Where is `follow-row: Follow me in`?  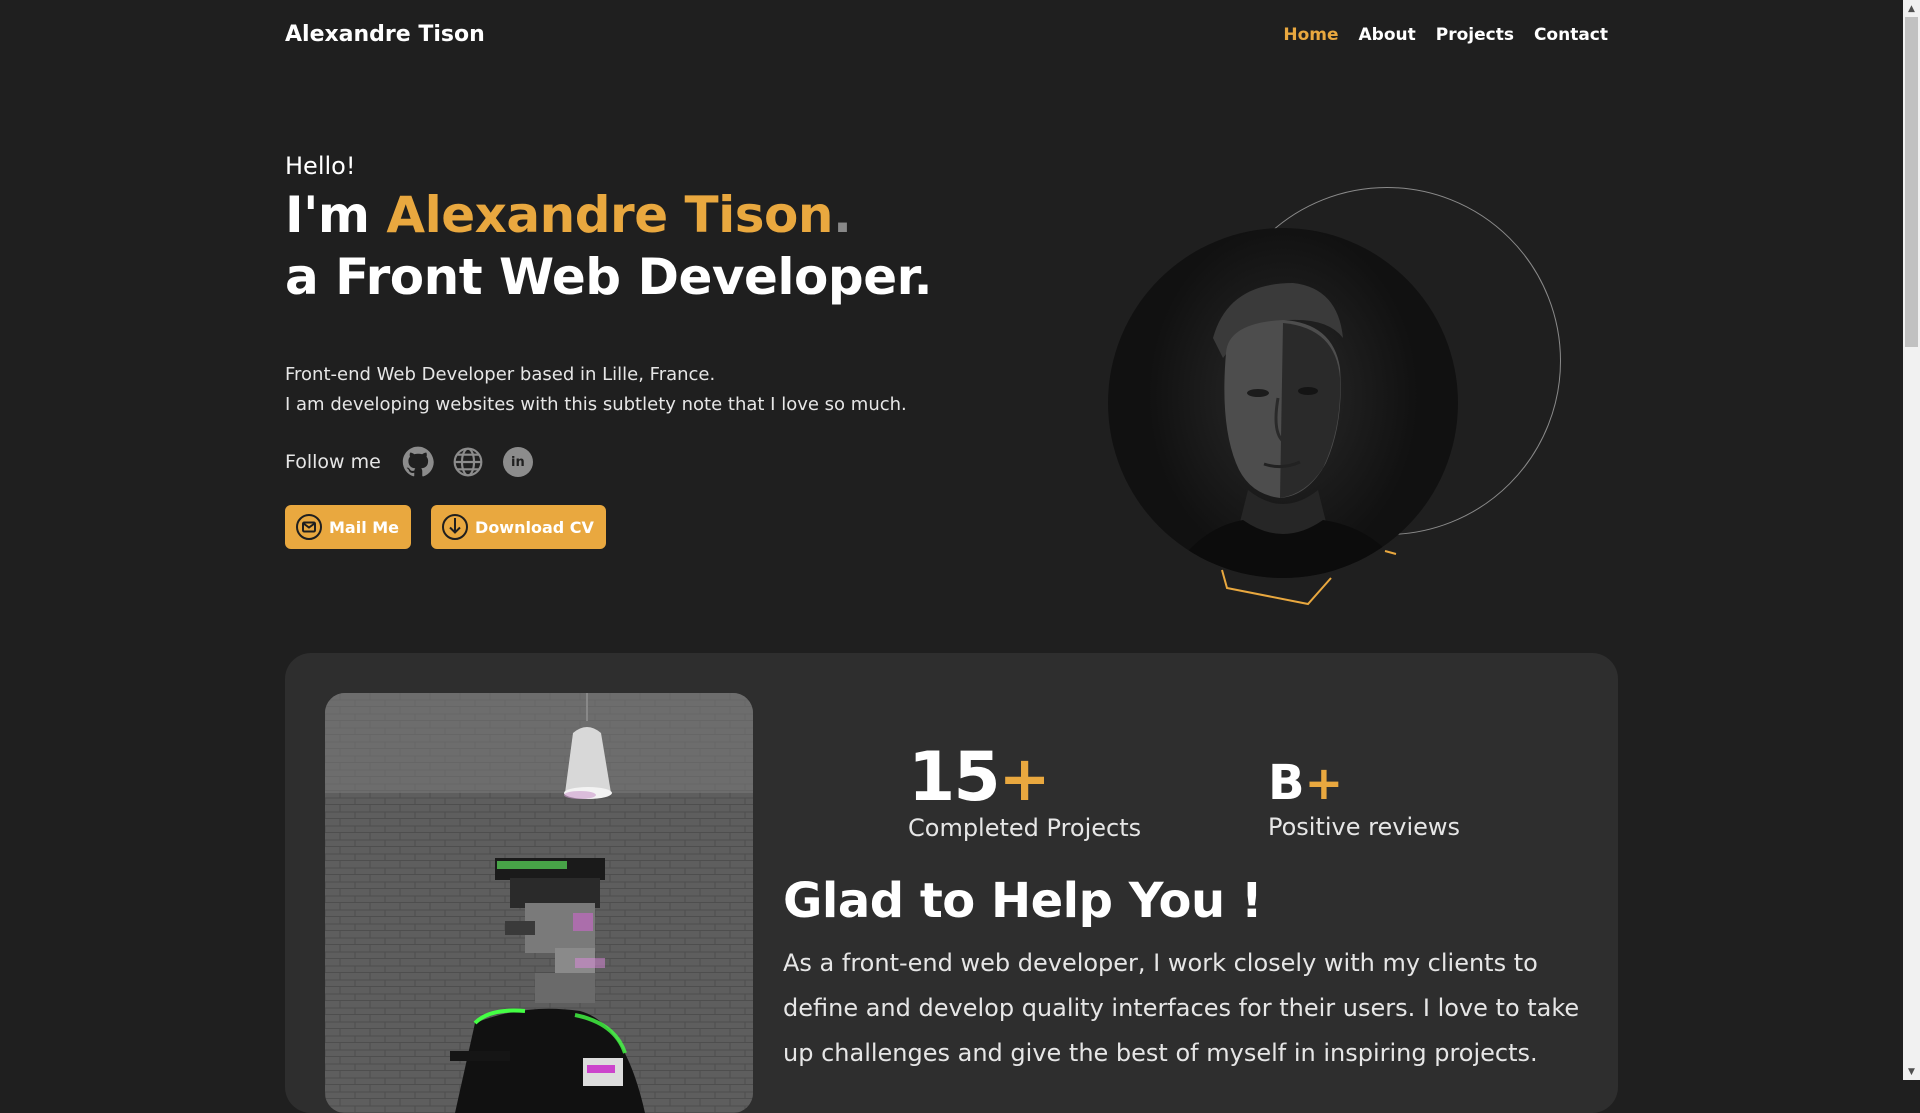 follow-row: Follow me in is located at coordinates (410, 462).